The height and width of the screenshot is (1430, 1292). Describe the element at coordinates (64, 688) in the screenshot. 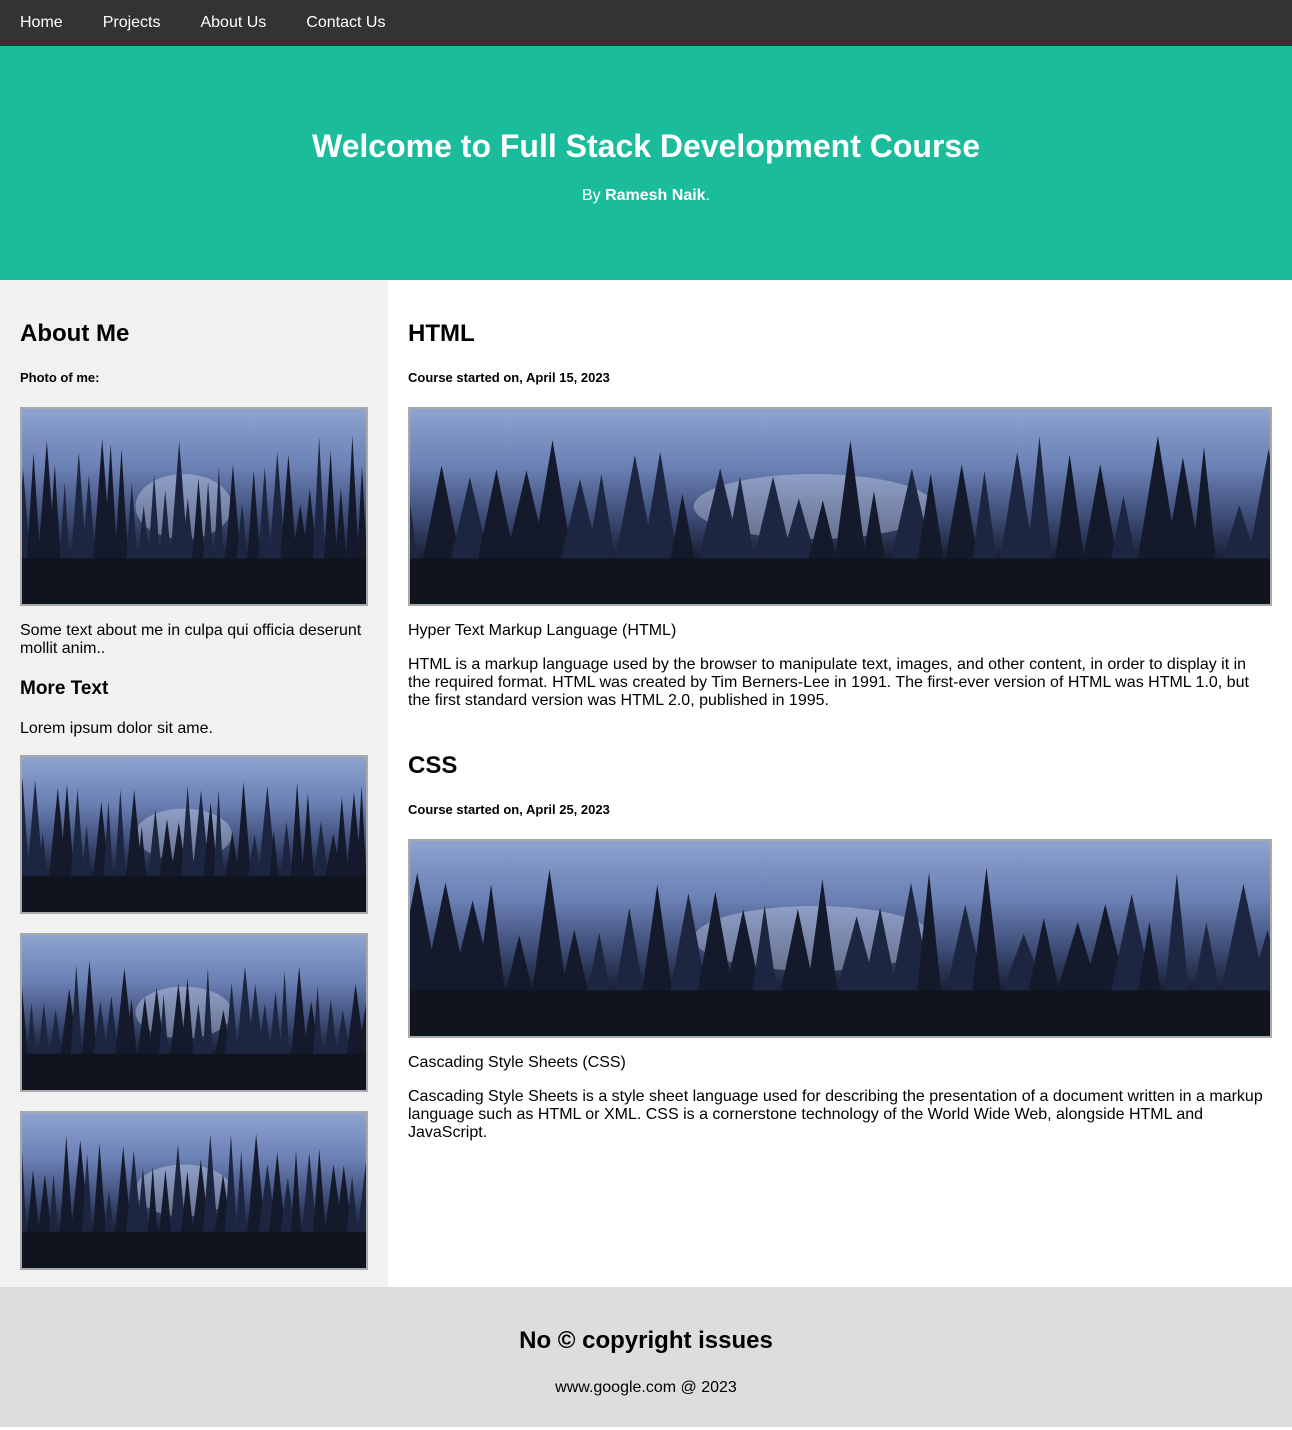

I see `more-text-heading: More Text` at that location.